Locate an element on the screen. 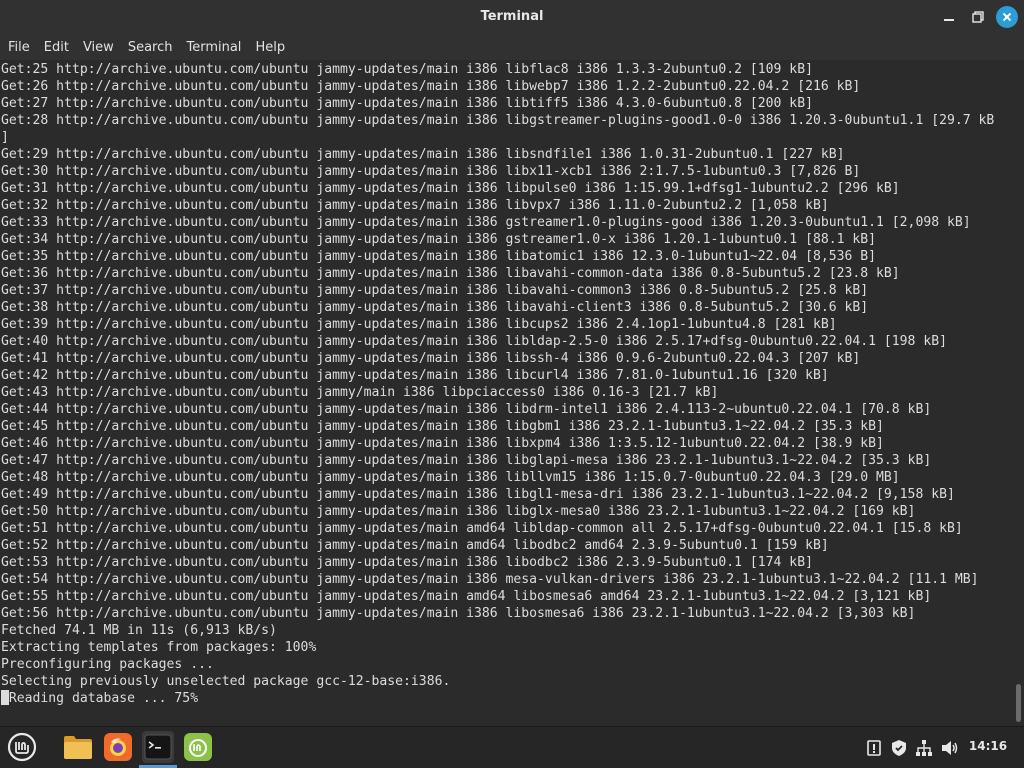 The height and width of the screenshot is (768, 1024). terminal-line: ] is located at coordinates (5, 137).